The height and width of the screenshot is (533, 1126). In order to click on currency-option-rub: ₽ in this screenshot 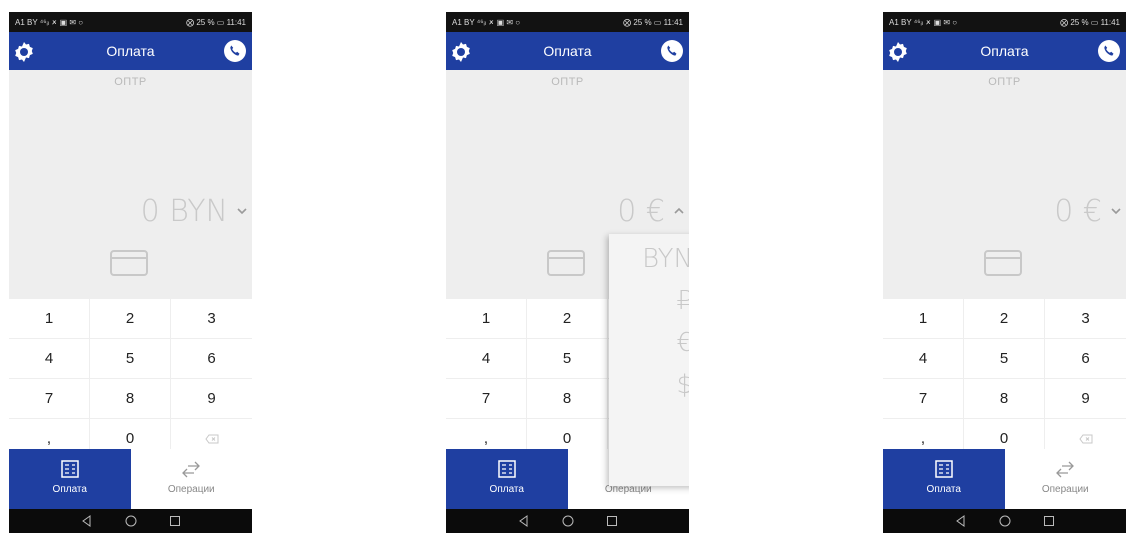, I will do `click(682, 301)`.